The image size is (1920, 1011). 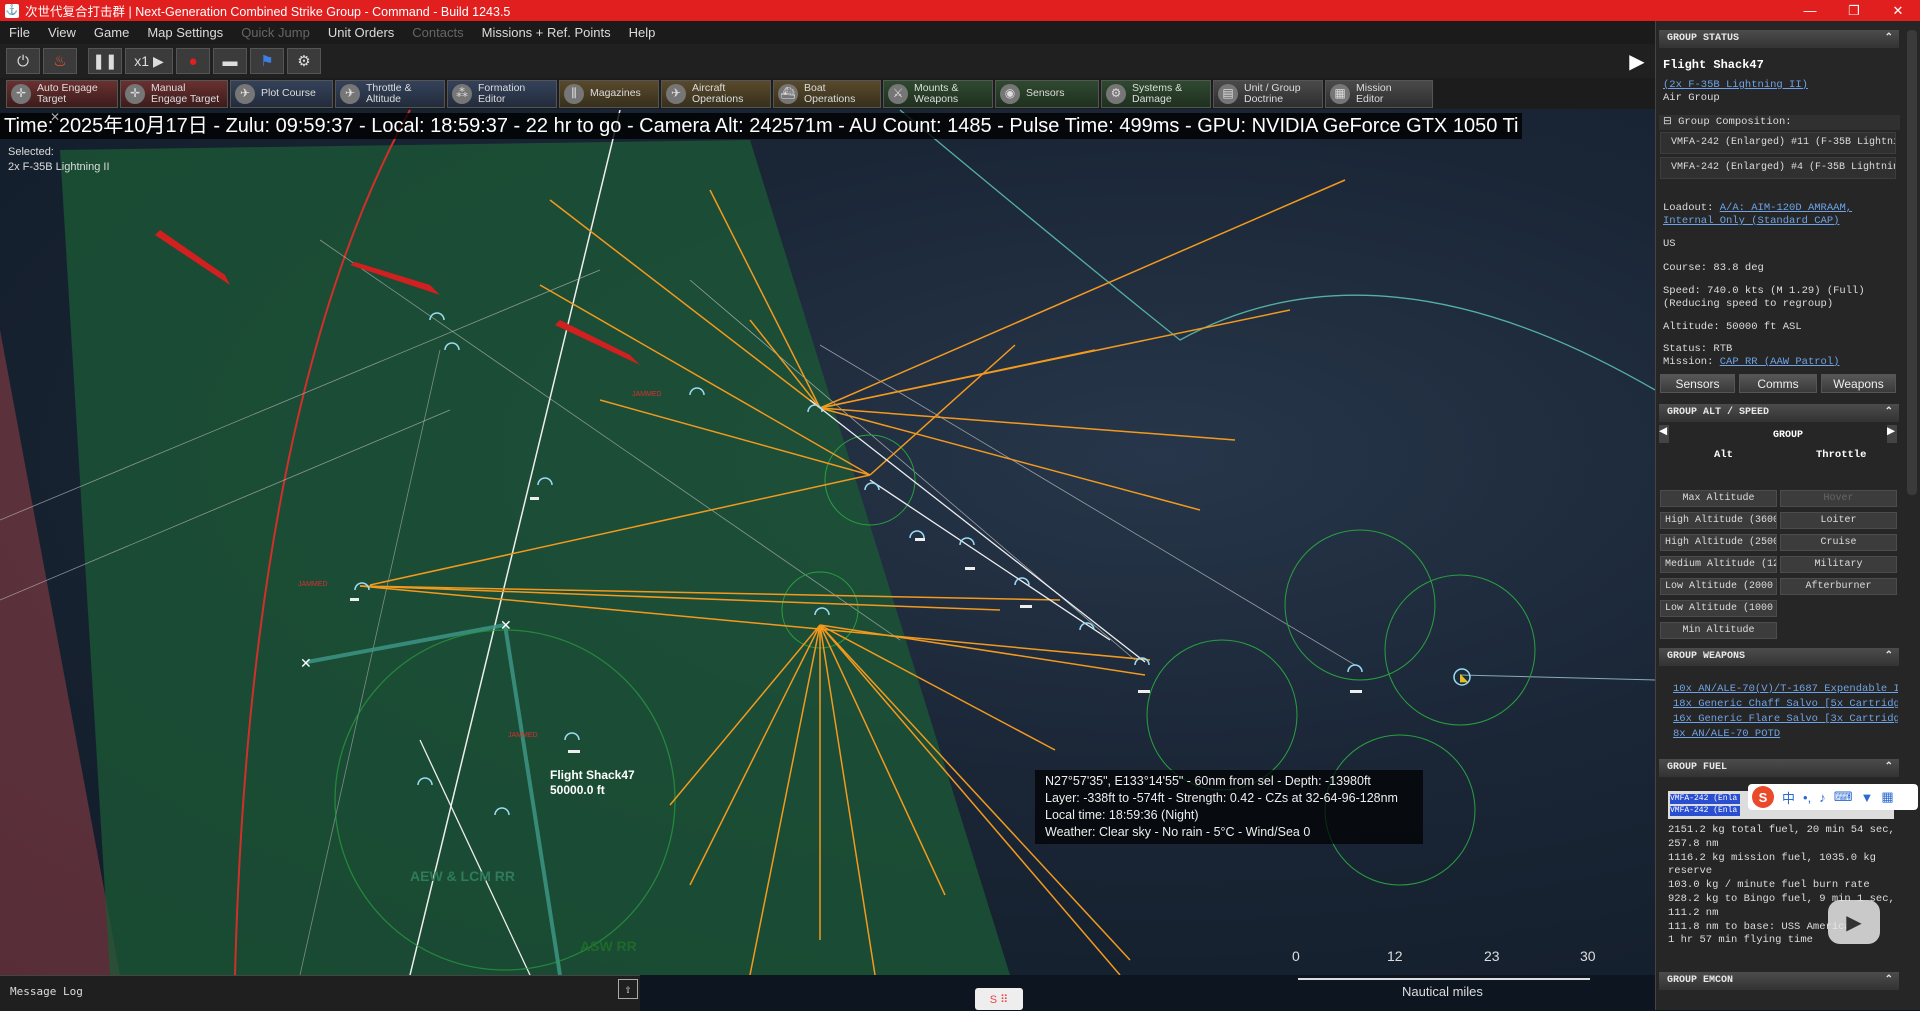 I want to click on menu-quick-jump: Quick Jump, so click(x=275, y=32).